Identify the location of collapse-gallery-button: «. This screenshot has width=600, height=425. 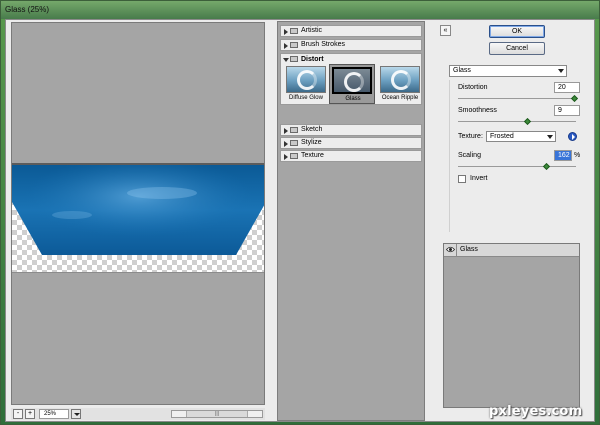
(445, 30).